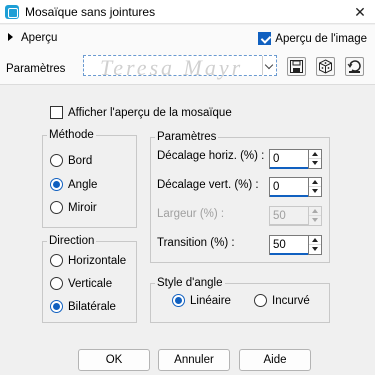  Describe the element at coordinates (80, 160) in the screenshot. I see `radio-label: Bord` at that location.